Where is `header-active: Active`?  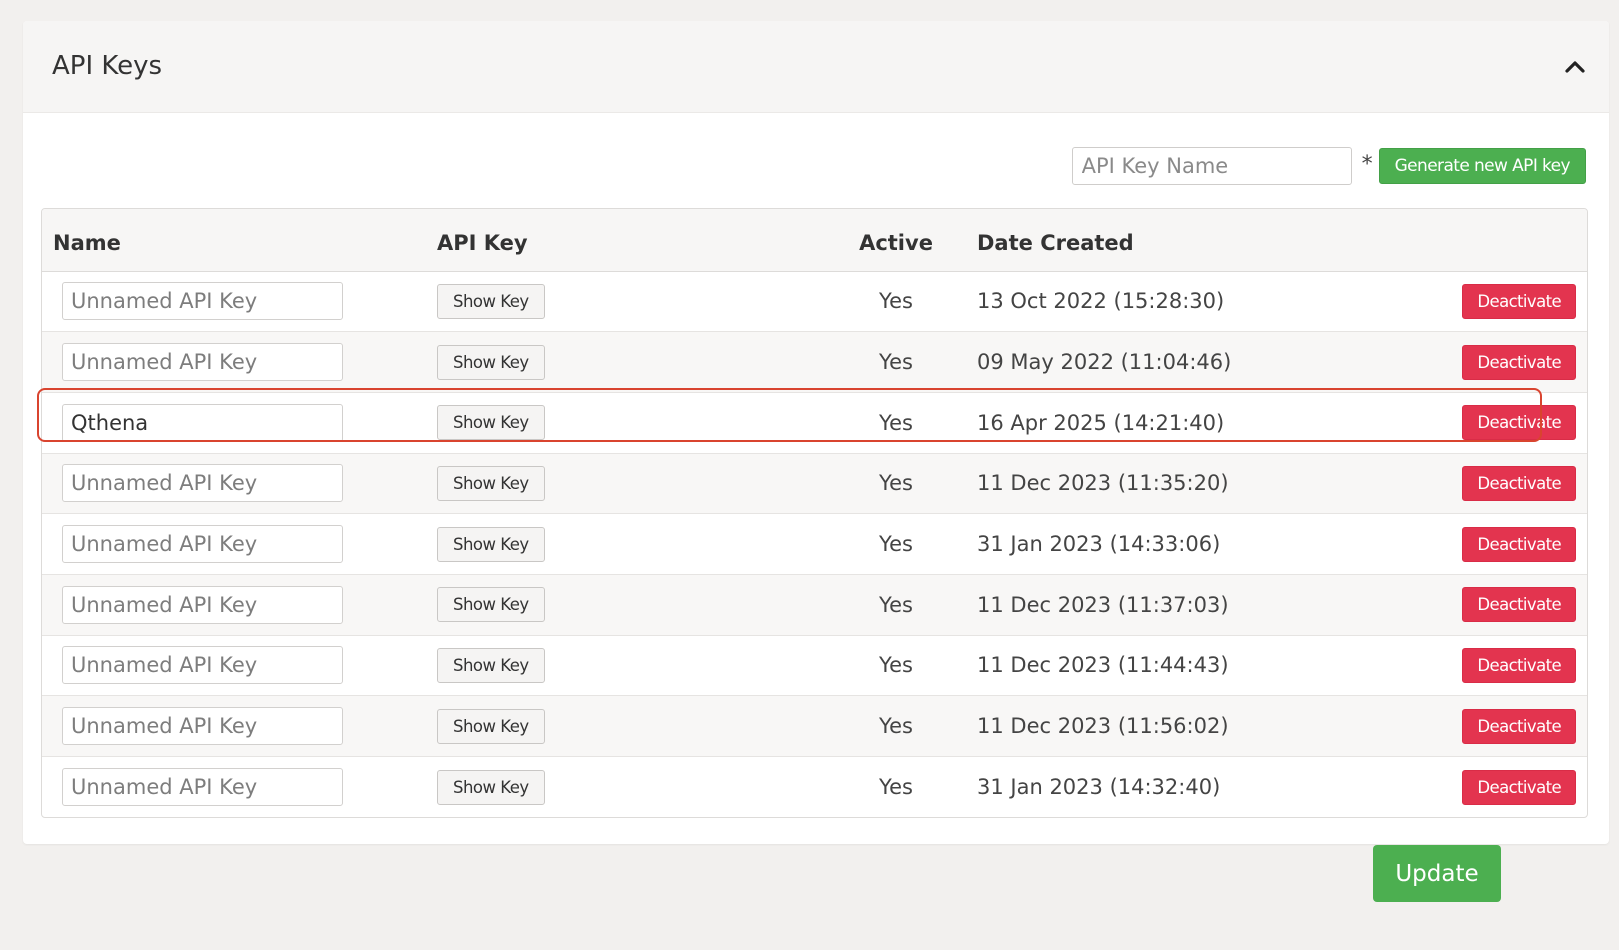
header-active: Active is located at coordinates (896, 240).